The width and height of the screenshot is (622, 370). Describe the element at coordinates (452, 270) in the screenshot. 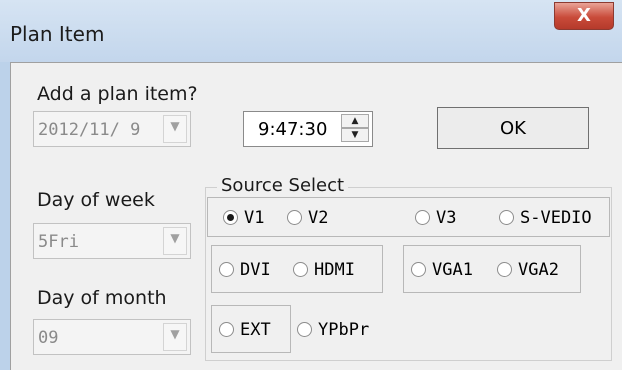

I see `radio-vga1-label: VGA1` at that location.